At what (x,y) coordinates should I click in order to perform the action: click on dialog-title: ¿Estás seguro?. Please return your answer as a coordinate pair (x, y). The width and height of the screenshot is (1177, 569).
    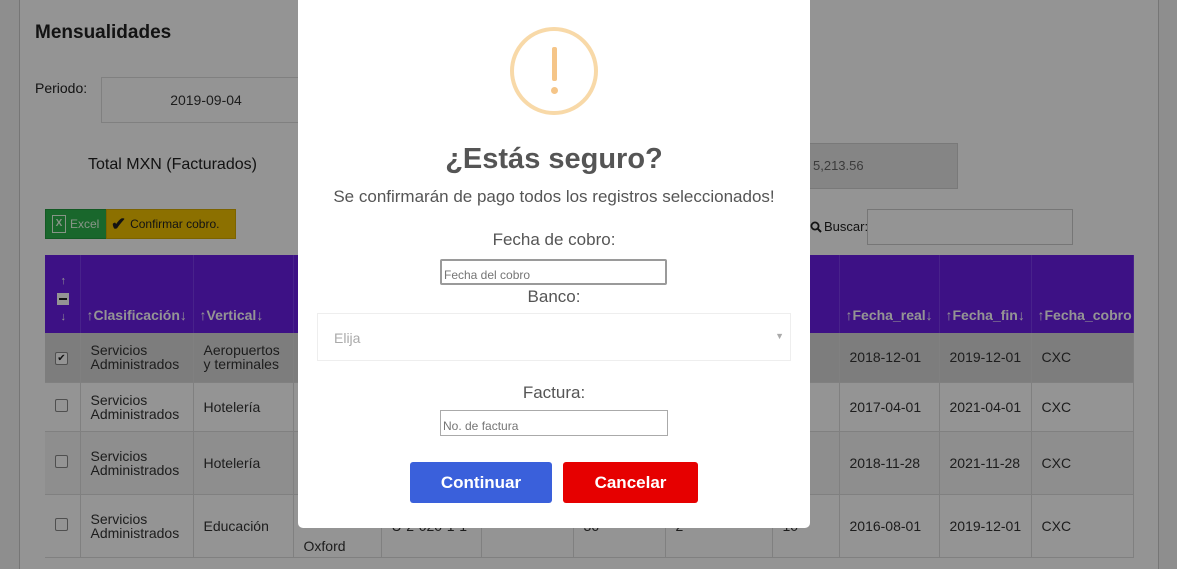
    Looking at the image, I should click on (554, 159).